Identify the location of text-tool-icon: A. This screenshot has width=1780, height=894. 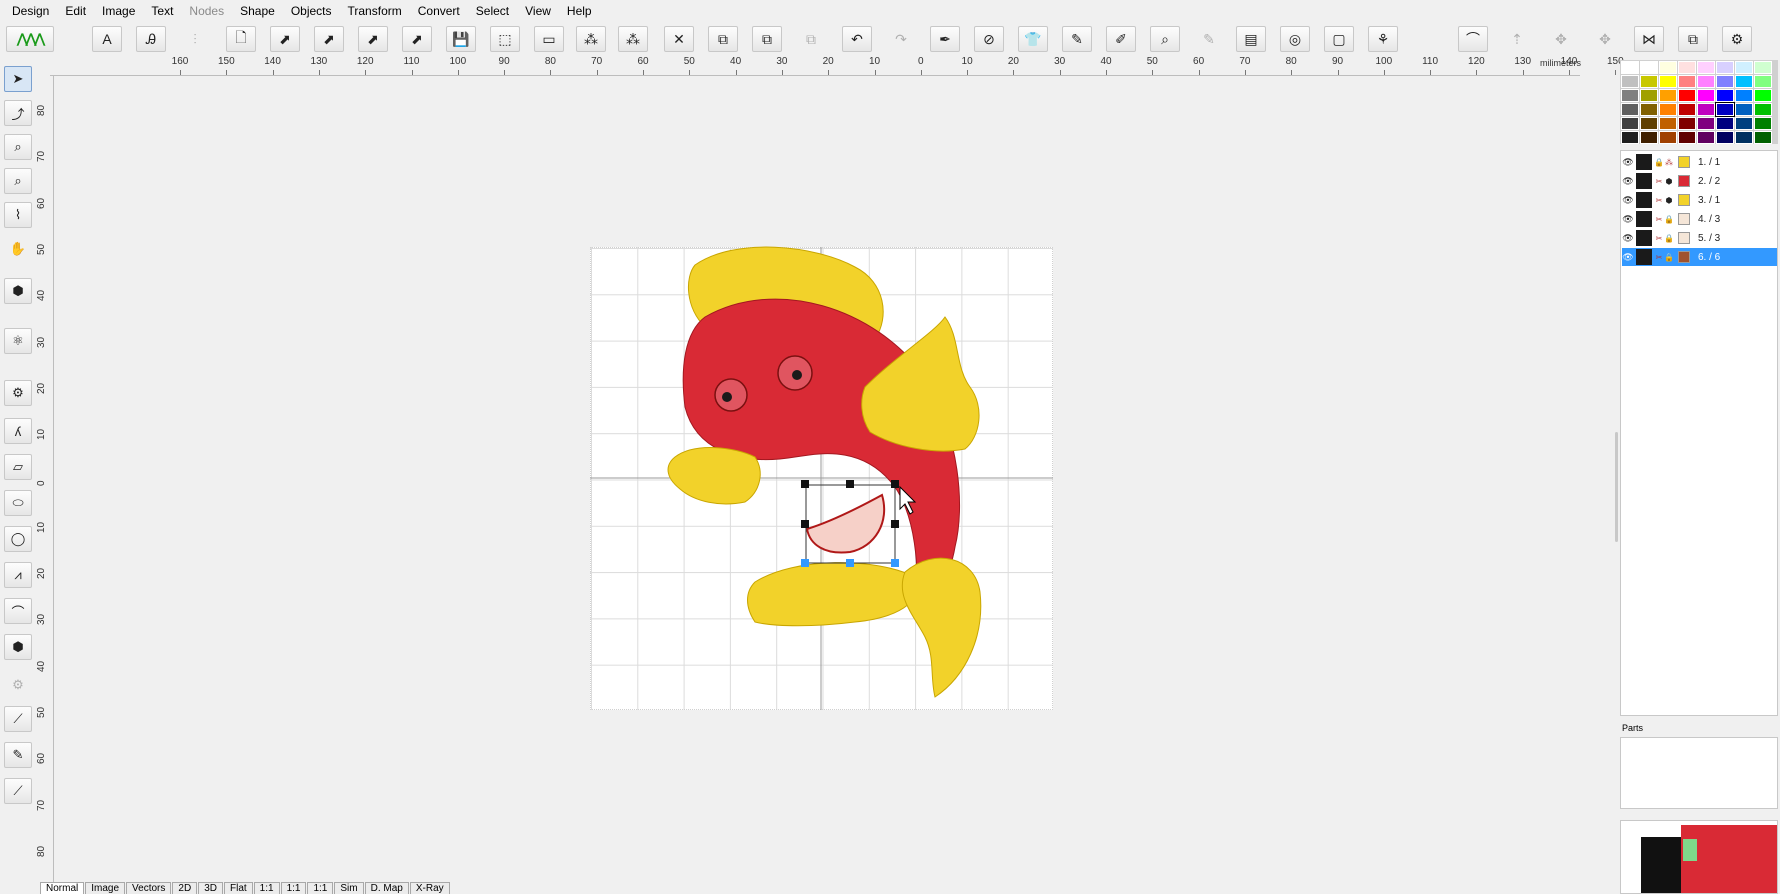
(107, 39).